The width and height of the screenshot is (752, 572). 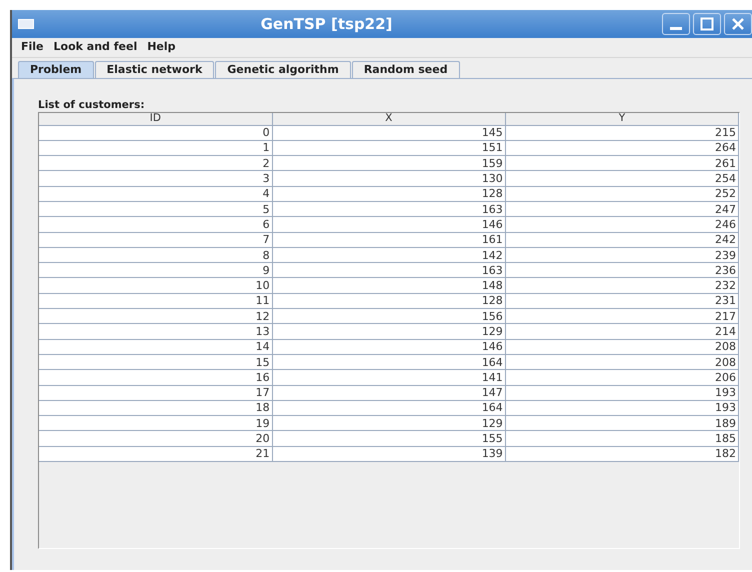 I want to click on table-cell: 239, so click(x=621, y=255).